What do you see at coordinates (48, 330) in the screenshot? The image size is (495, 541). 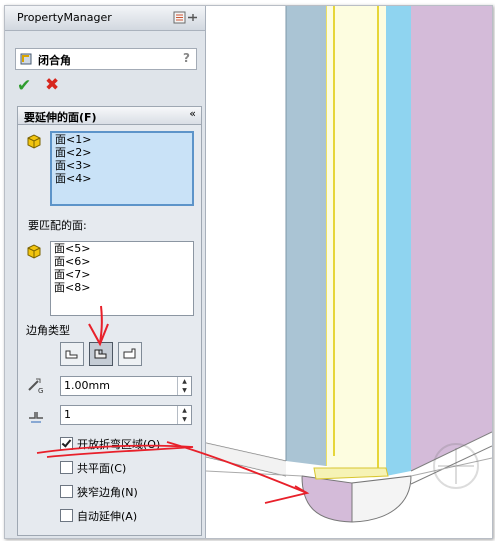 I see `corner-type-label: 边角类型` at bounding box center [48, 330].